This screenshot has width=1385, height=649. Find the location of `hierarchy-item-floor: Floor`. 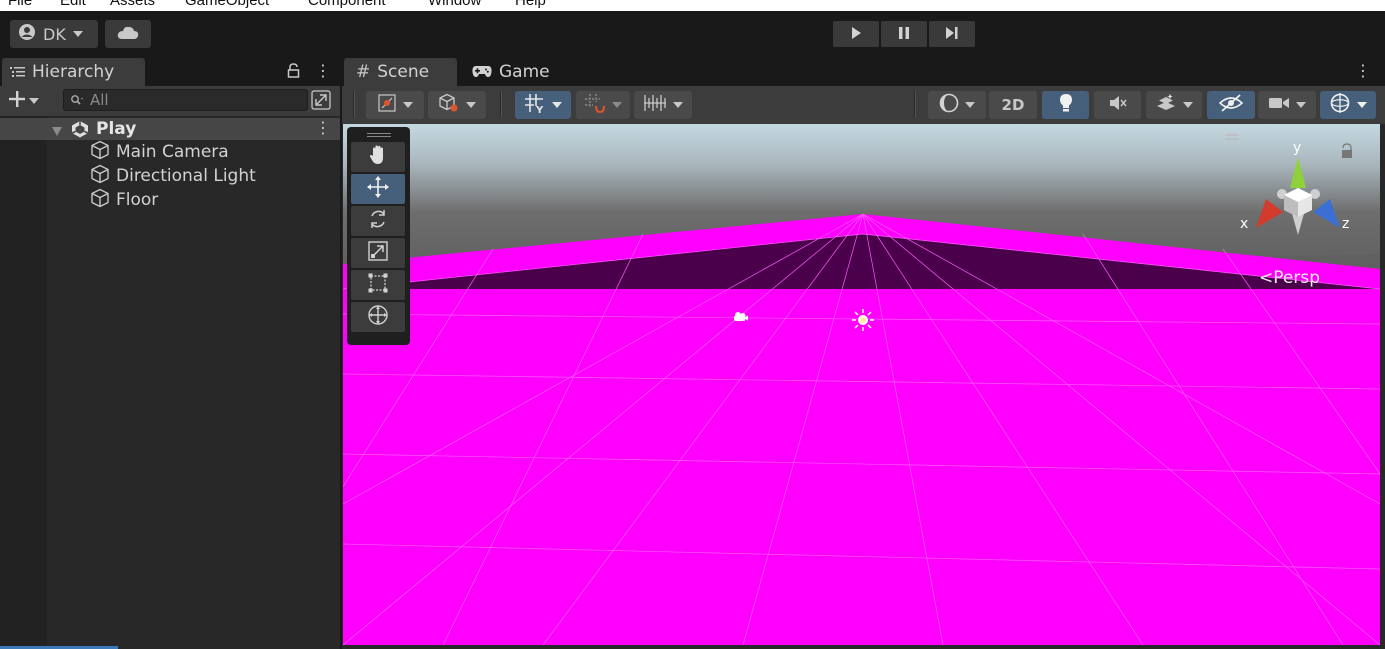

hierarchy-item-floor: Floor is located at coordinates (124, 200).